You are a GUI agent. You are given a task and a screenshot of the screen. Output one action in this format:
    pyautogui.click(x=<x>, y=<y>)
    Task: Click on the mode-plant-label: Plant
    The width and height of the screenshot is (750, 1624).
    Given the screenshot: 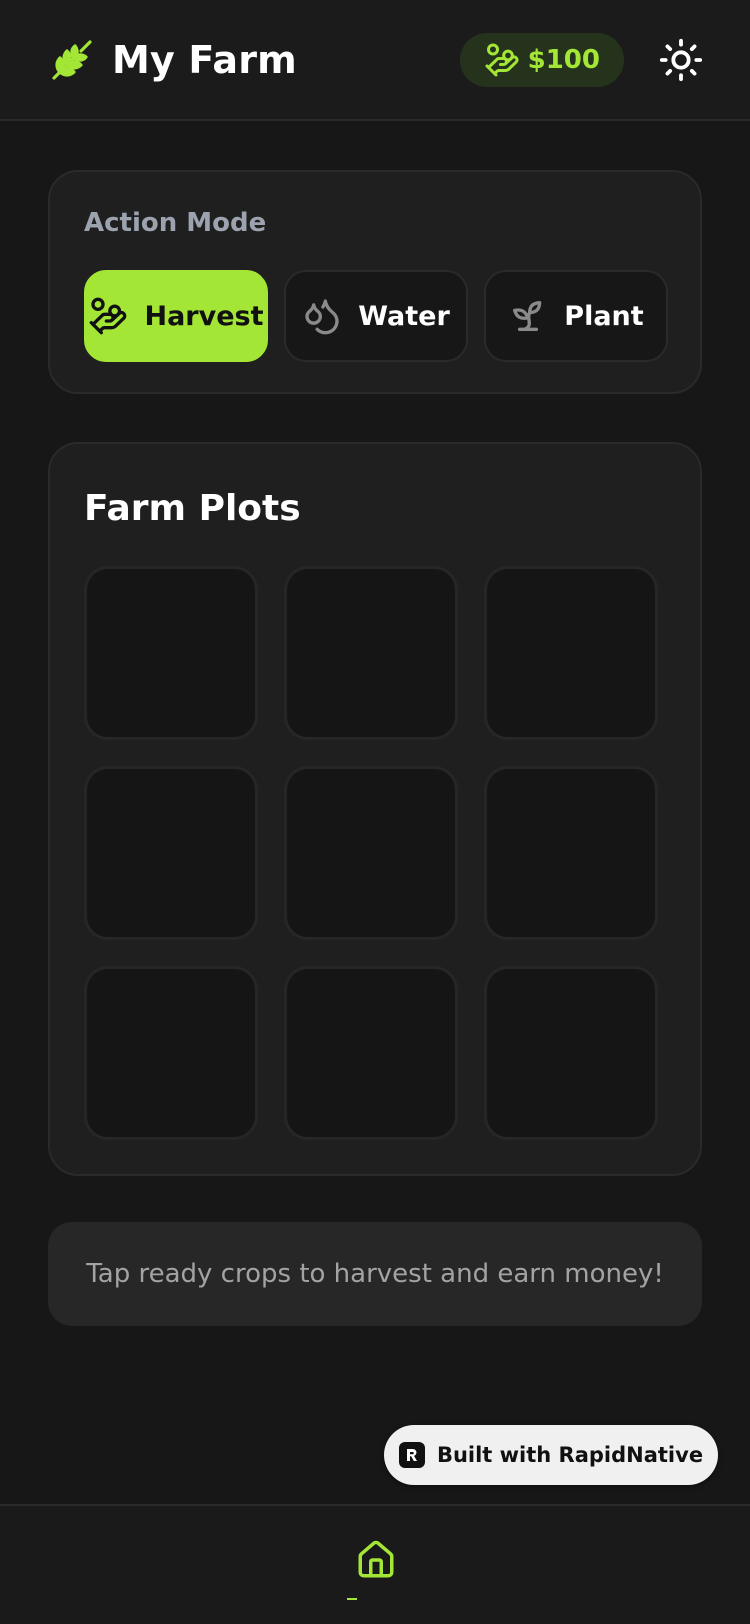 What is the action you would take?
    pyautogui.click(x=604, y=316)
    